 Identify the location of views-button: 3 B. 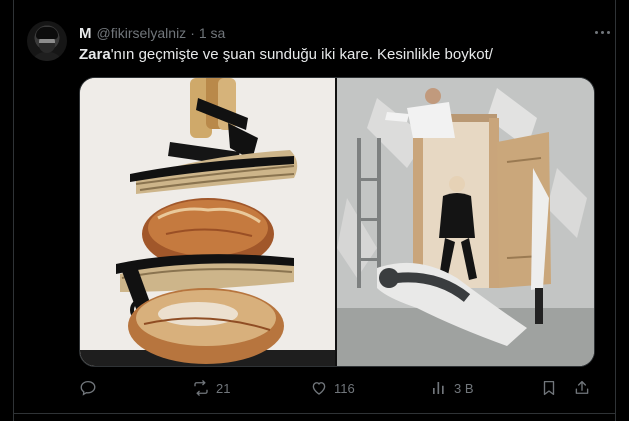
(452, 388).